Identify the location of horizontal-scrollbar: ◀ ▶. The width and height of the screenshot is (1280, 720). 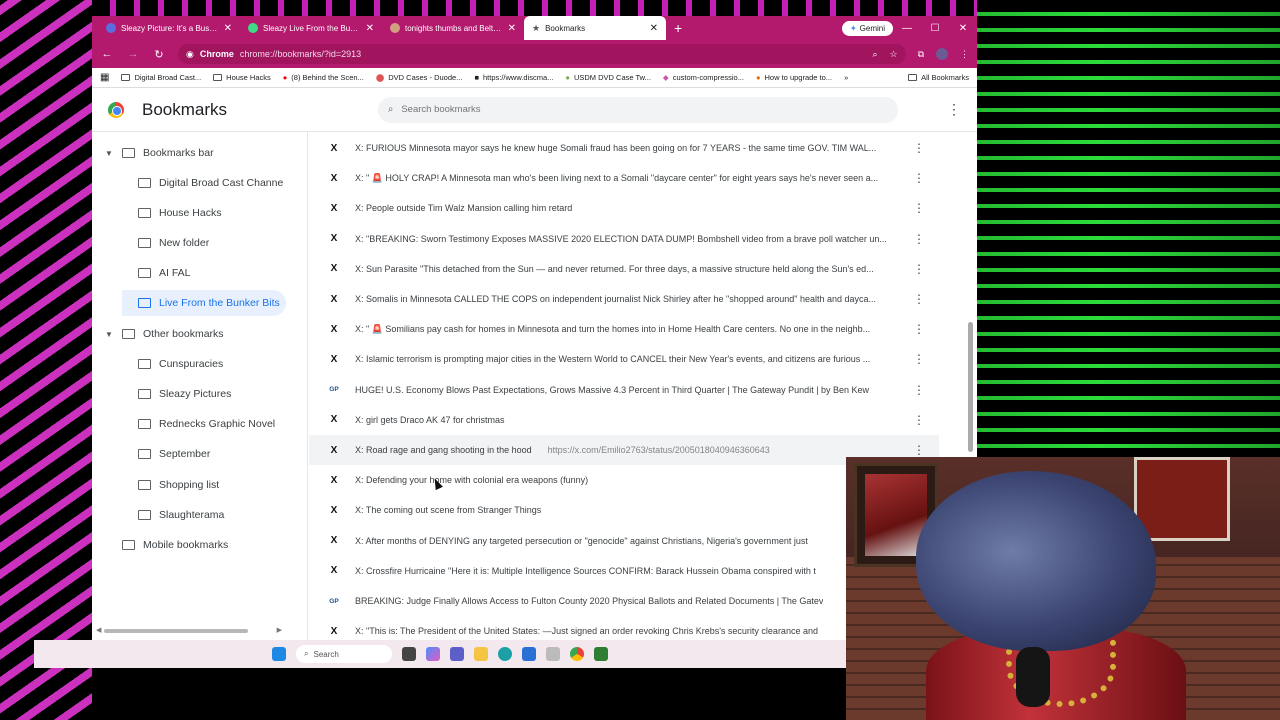
(189, 630).